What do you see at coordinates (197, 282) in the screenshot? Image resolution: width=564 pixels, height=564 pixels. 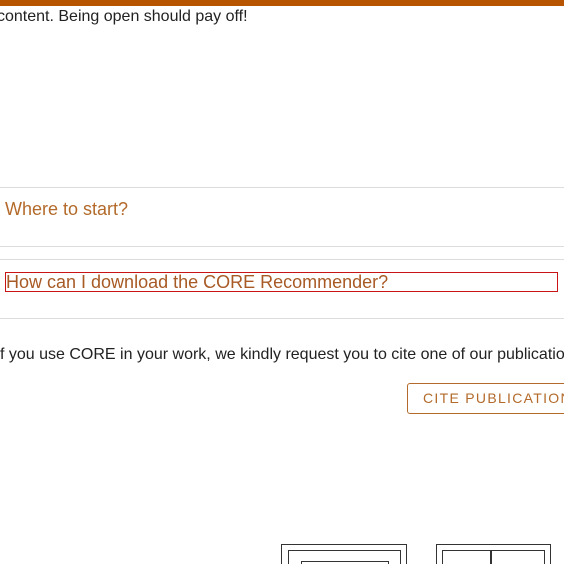 I see `faq-item-label: How can I download the CORE Recommender?` at bounding box center [197, 282].